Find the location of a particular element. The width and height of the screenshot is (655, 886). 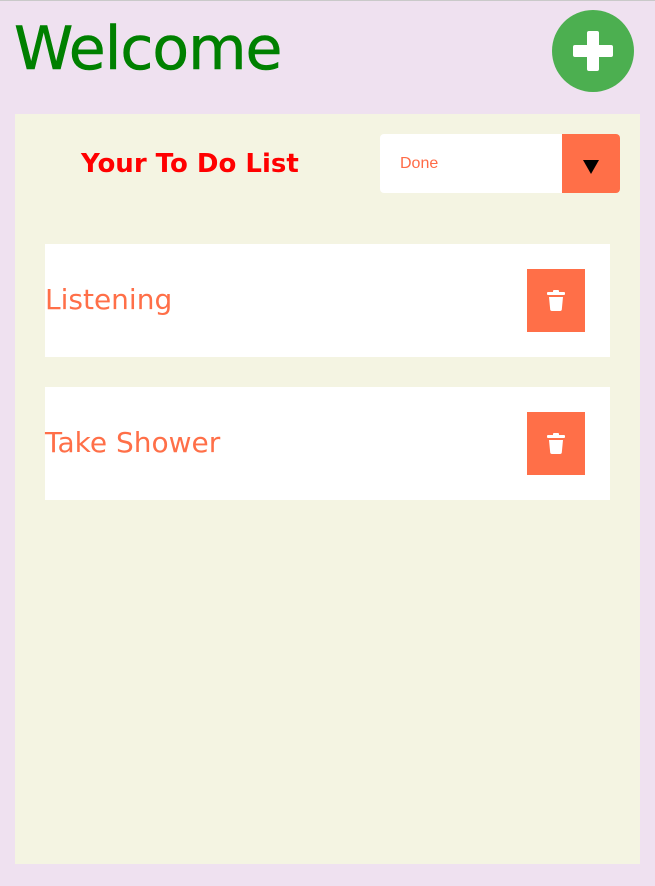

filter-selected-value: Done is located at coordinates (419, 163).